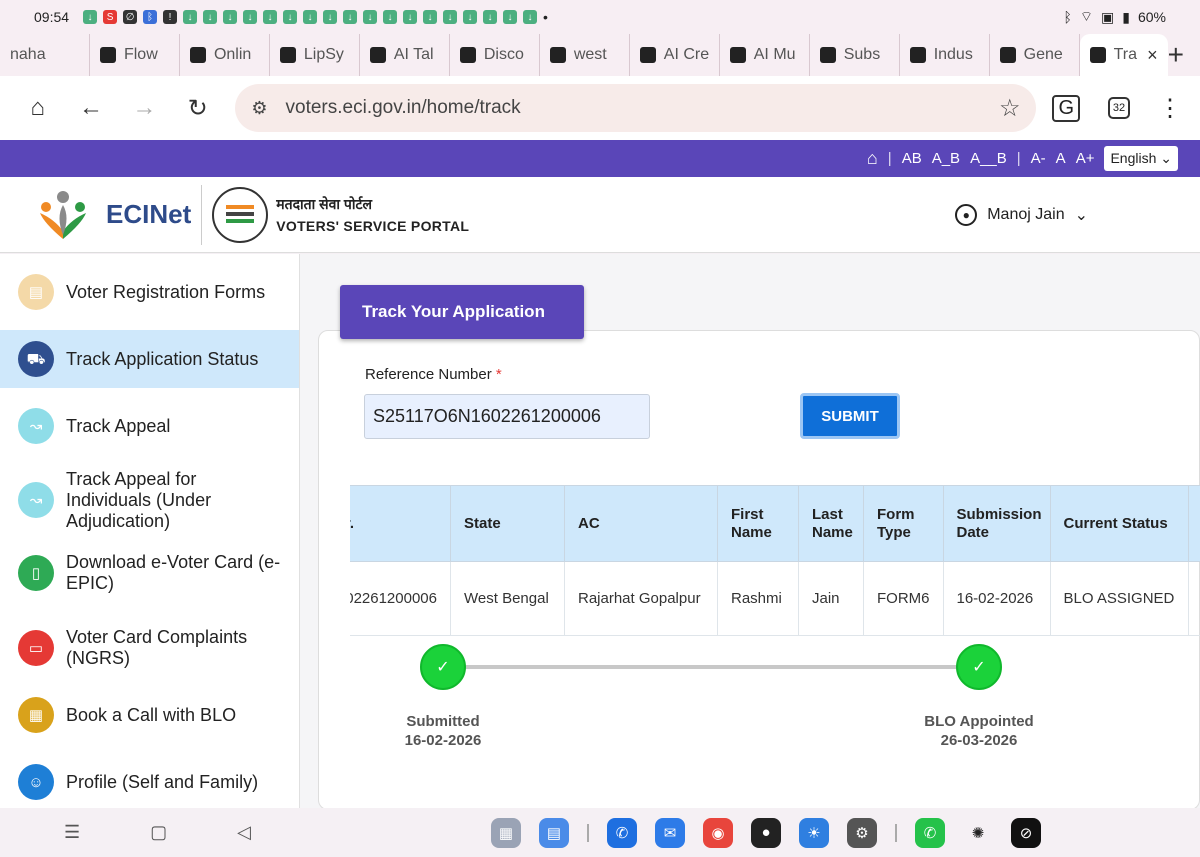  Describe the element at coordinates (1061, 158) in the screenshot. I see `text-size-normal: A` at that location.